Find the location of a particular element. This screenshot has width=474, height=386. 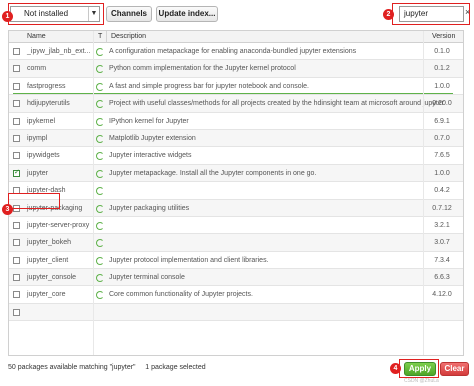

package-name: jupyter_client is located at coordinates (48, 260).